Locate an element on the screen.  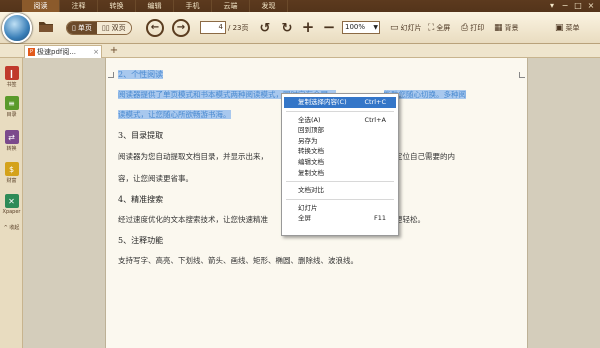
sidebar-item-label: 目录 is located at coordinates (11, 115).